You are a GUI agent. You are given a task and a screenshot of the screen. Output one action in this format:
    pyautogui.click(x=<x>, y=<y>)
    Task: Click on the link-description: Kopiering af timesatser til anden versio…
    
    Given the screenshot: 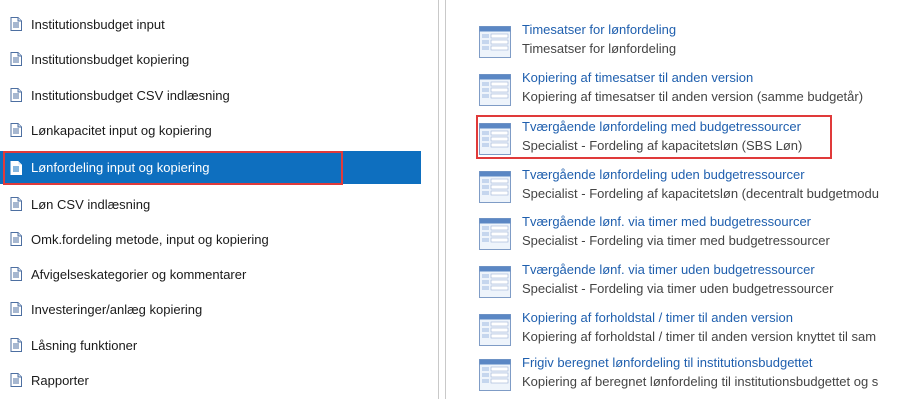 What is the action you would take?
    pyautogui.click(x=693, y=96)
    